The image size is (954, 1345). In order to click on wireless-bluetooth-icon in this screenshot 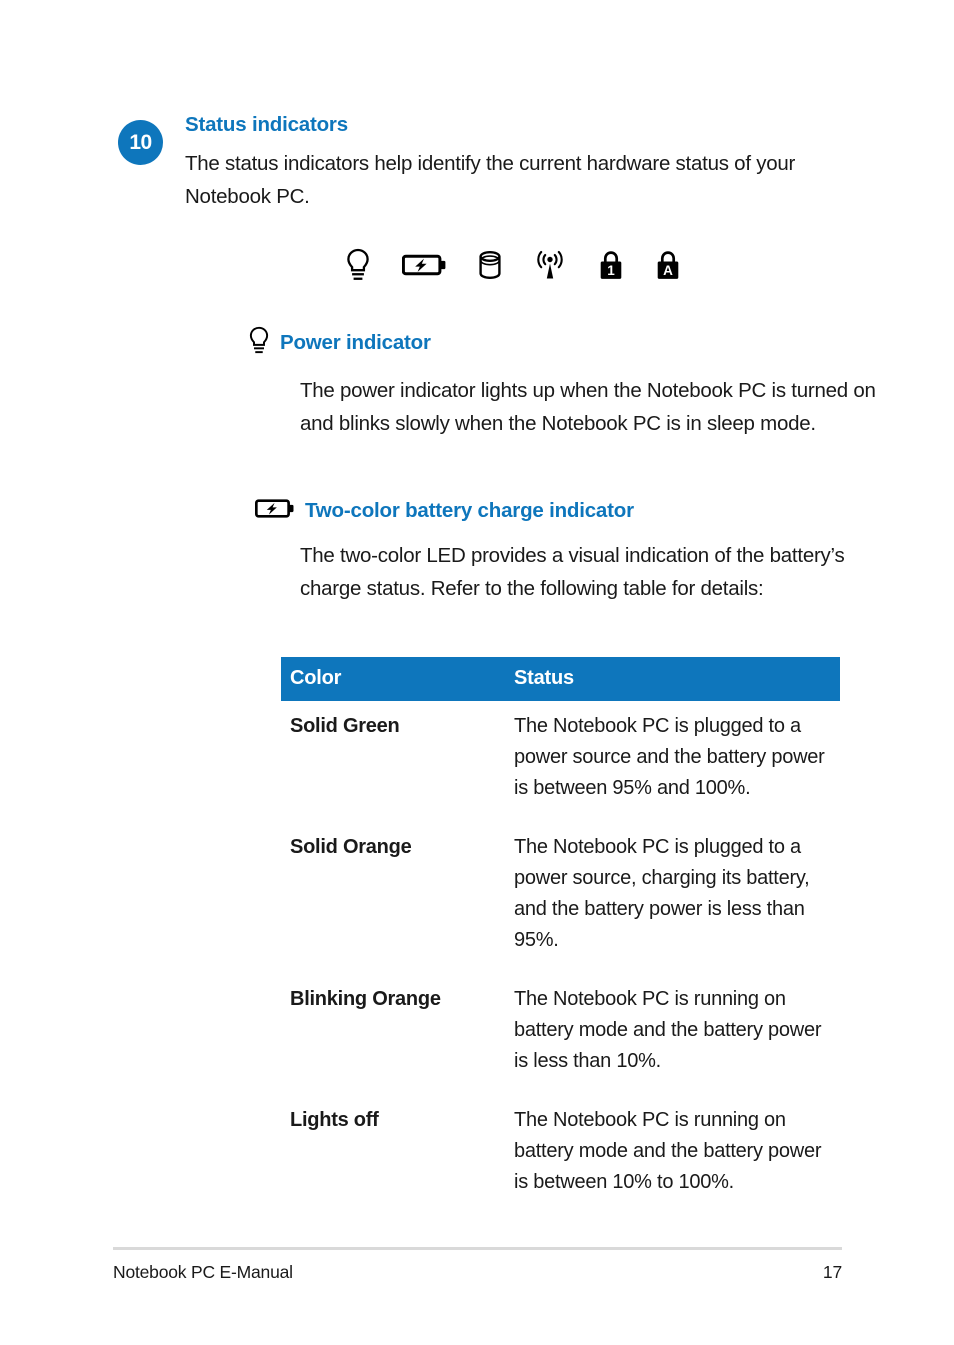, I will do `click(550, 267)`.